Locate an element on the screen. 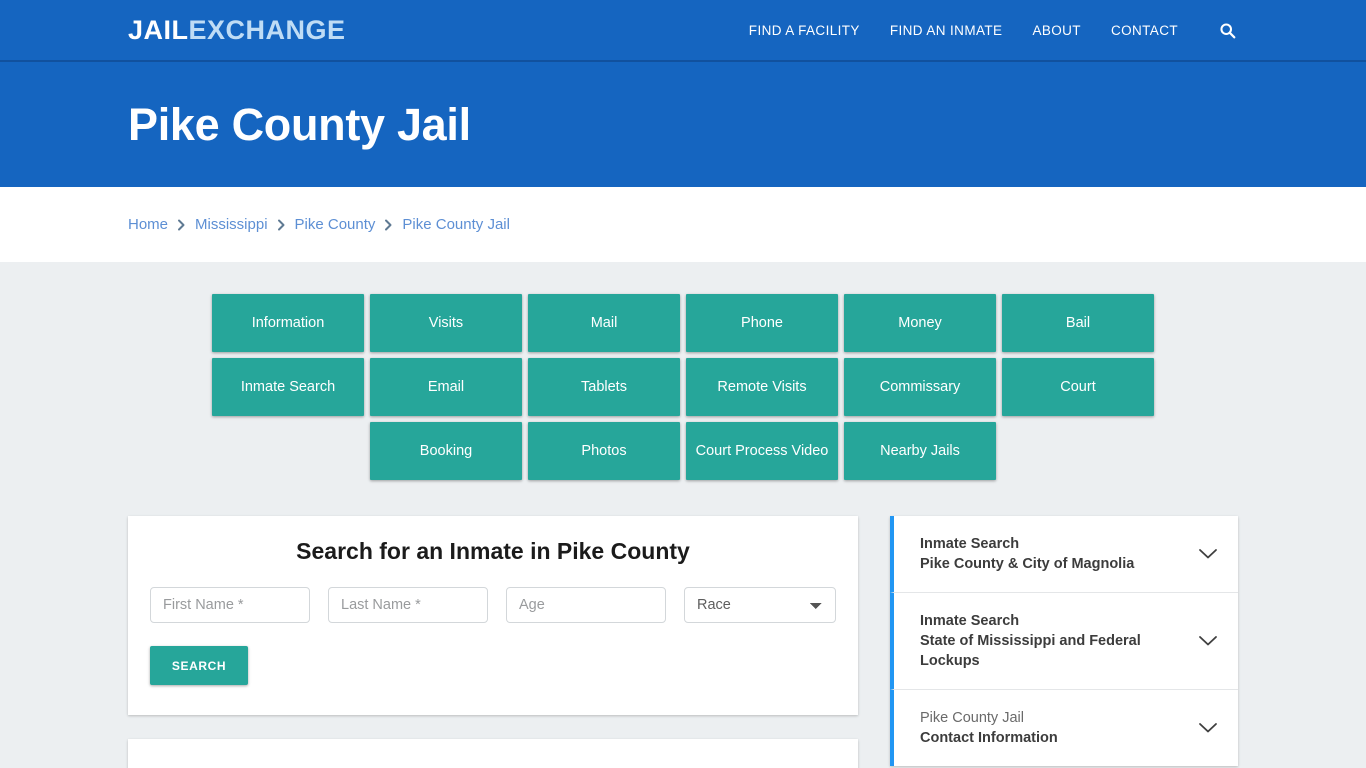 The width and height of the screenshot is (1366, 768). logo-text-secondary: EXCHANGE is located at coordinates (267, 29).